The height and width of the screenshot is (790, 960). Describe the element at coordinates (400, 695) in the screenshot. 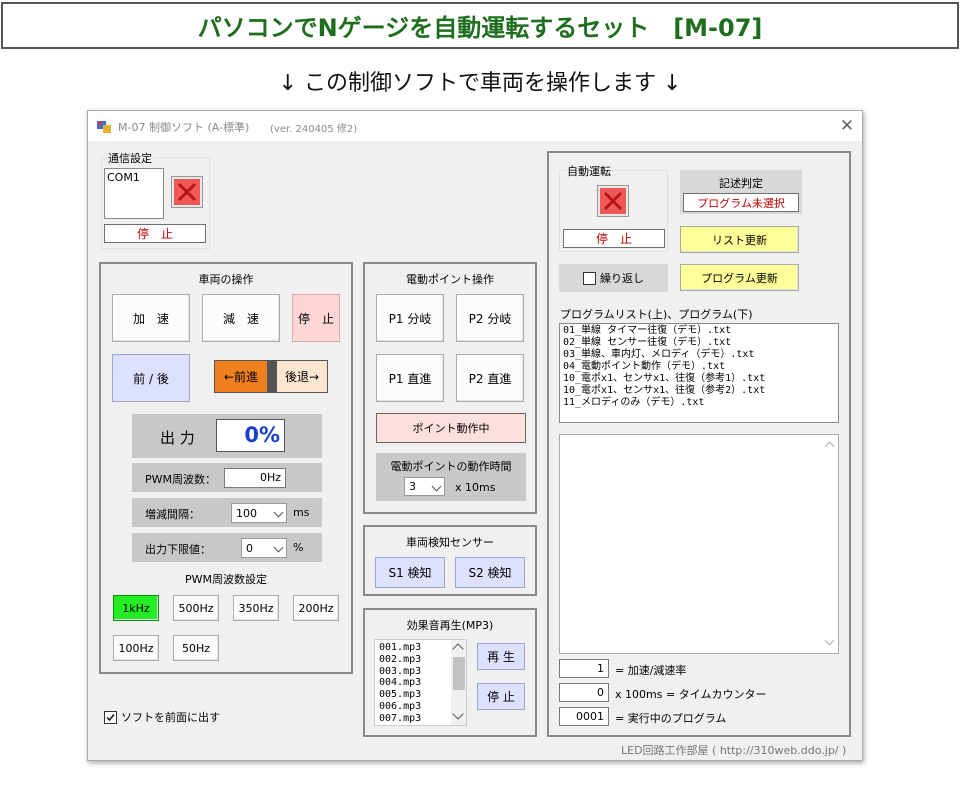

I see `list-item: 005.mp3` at that location.